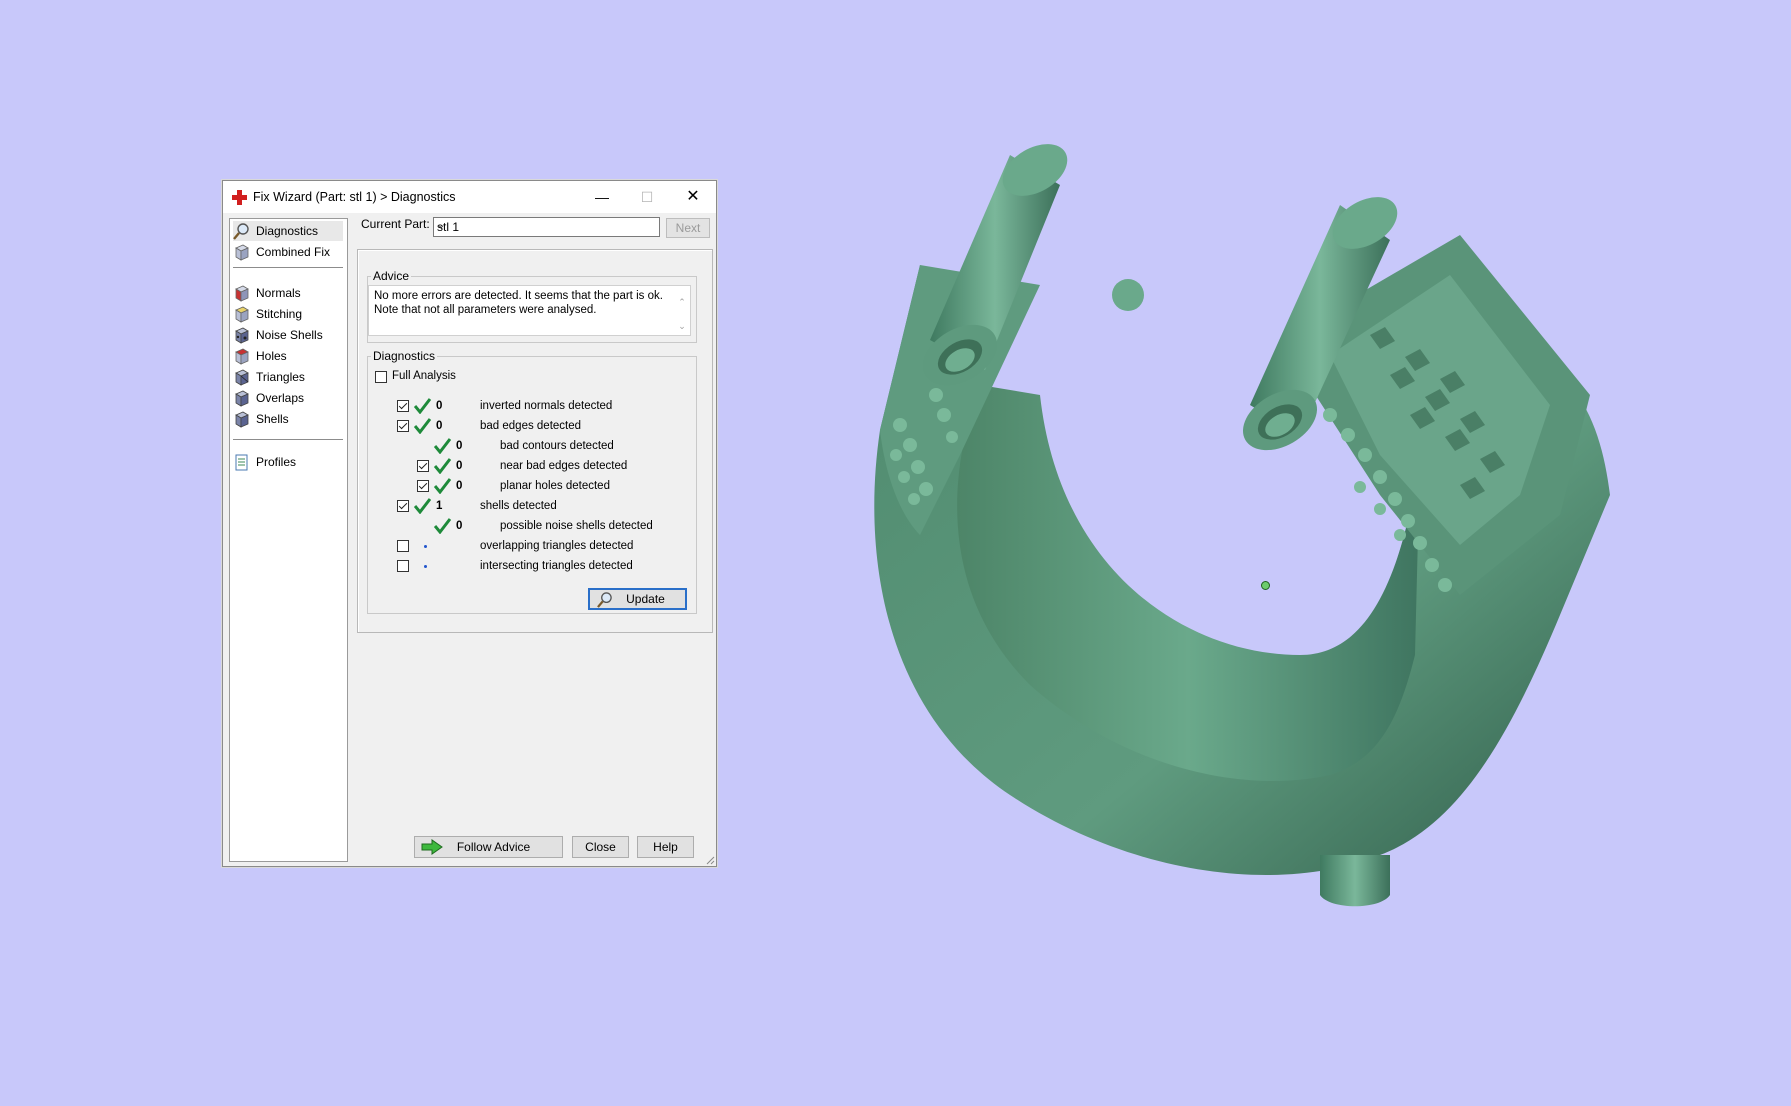 This screenshot has height=1106, width=1791. I want to click on intersecting-triangles-checkbox, so click(403, 566).